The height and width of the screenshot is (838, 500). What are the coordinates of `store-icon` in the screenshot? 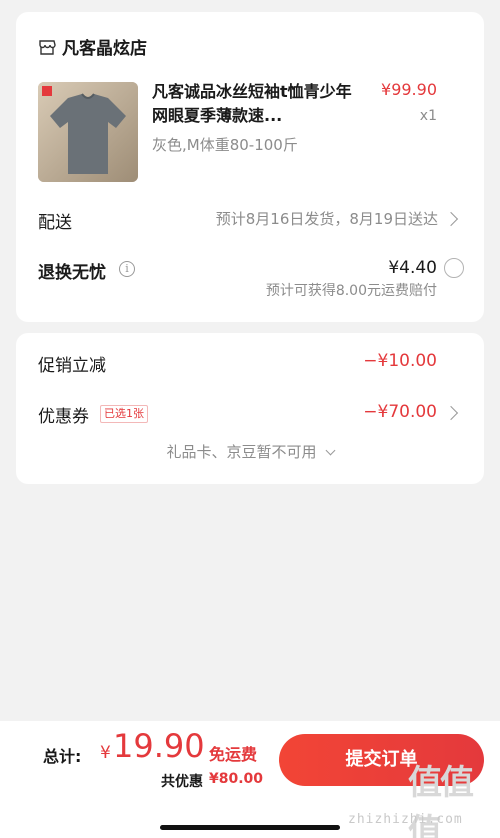 It's located at (47, 47).